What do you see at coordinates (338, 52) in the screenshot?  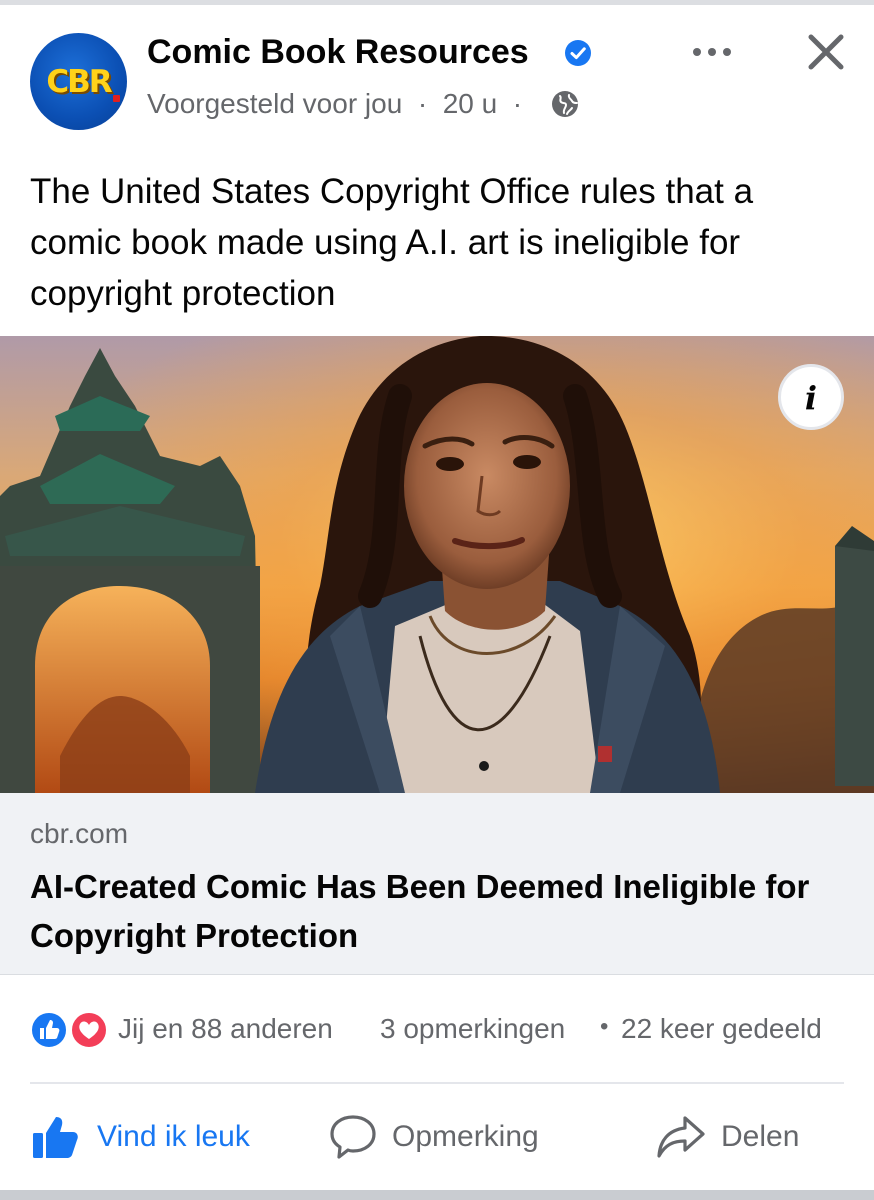 I see `page-name: Comic Book Resources` at bounding box center [338, 52].